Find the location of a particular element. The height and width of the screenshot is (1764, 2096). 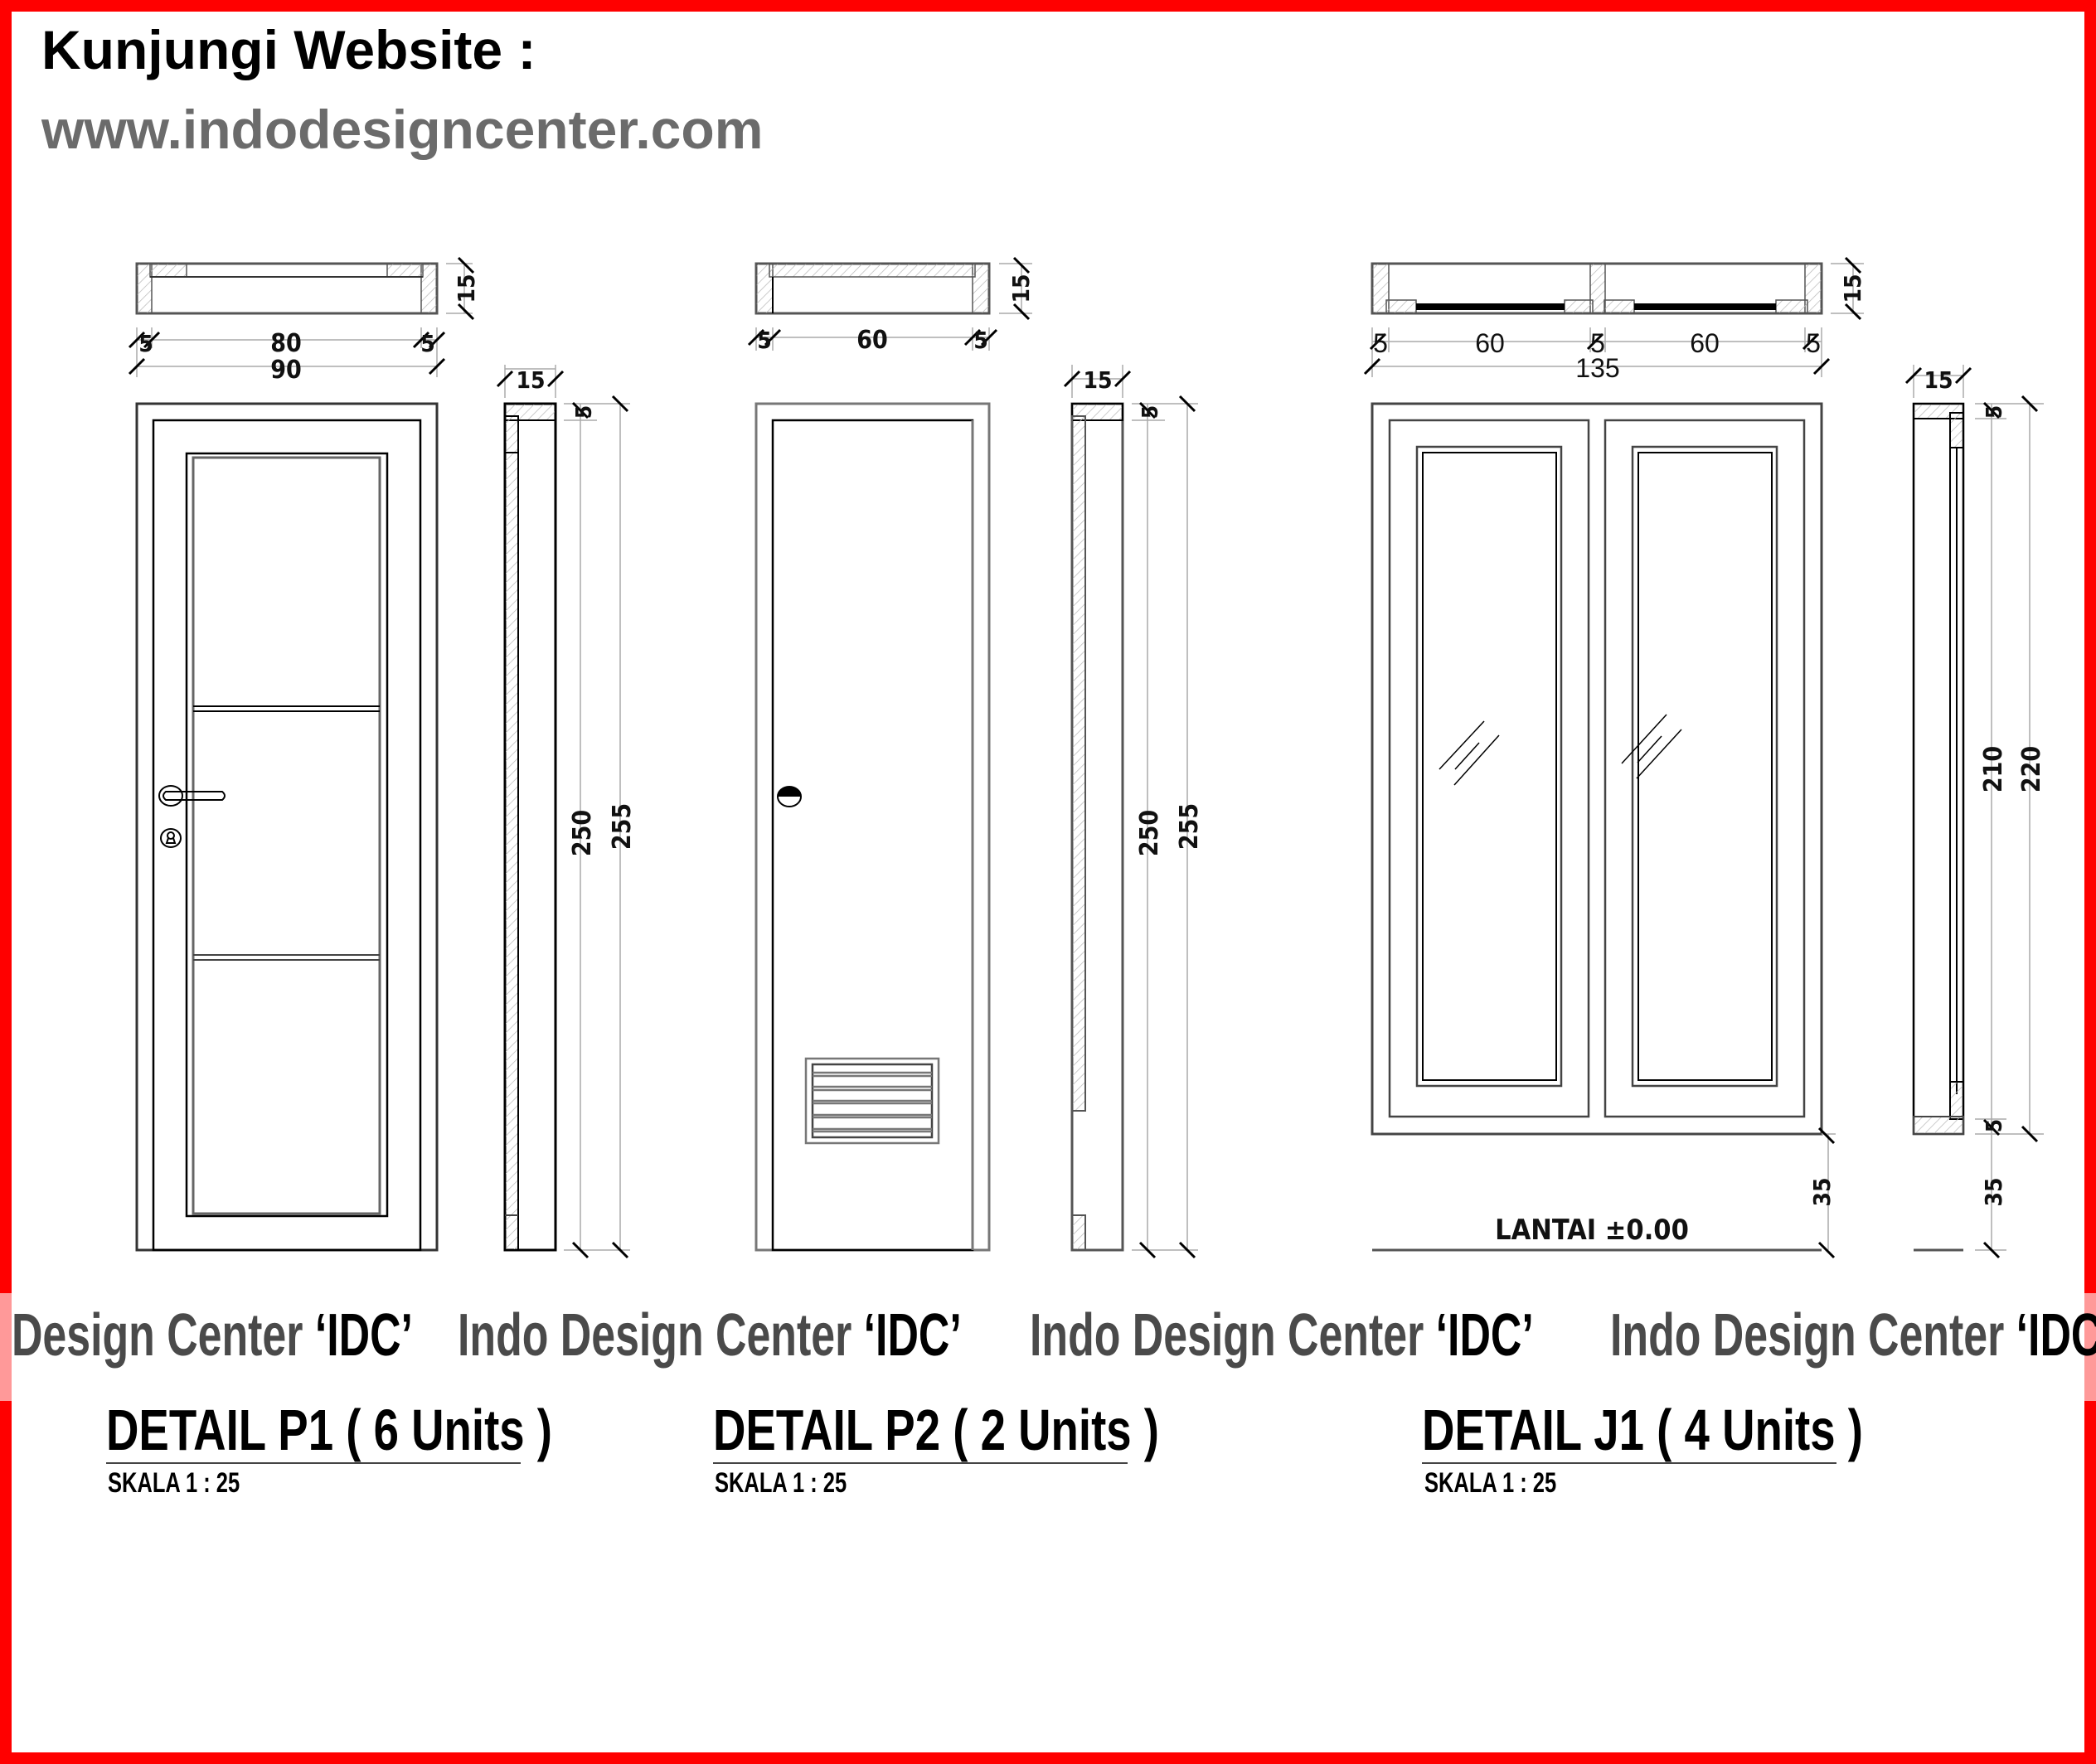

j1-side-bottom: 5 is located at coordinates (1995, 1125).